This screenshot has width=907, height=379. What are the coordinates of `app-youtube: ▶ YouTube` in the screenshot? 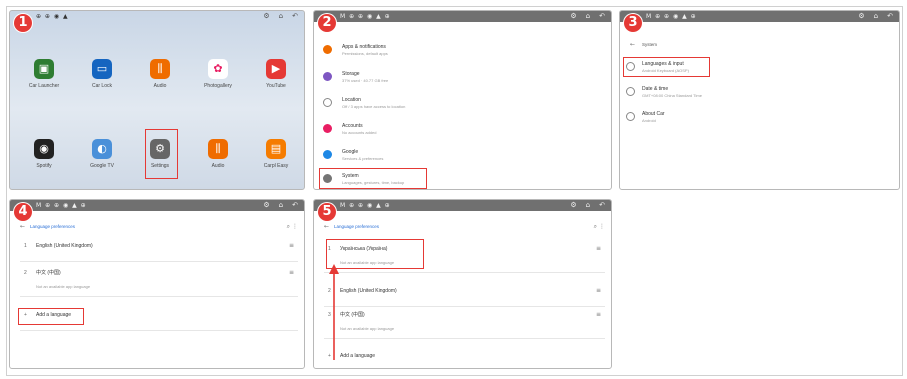 It's located at (276, 74).